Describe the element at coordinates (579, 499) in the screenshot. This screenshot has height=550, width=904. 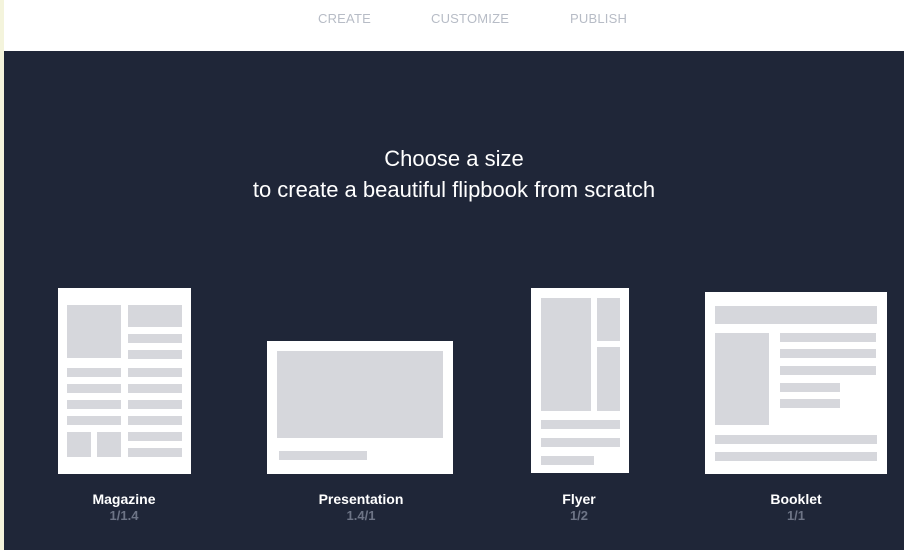
I see `size-name: Flyer` at that location.